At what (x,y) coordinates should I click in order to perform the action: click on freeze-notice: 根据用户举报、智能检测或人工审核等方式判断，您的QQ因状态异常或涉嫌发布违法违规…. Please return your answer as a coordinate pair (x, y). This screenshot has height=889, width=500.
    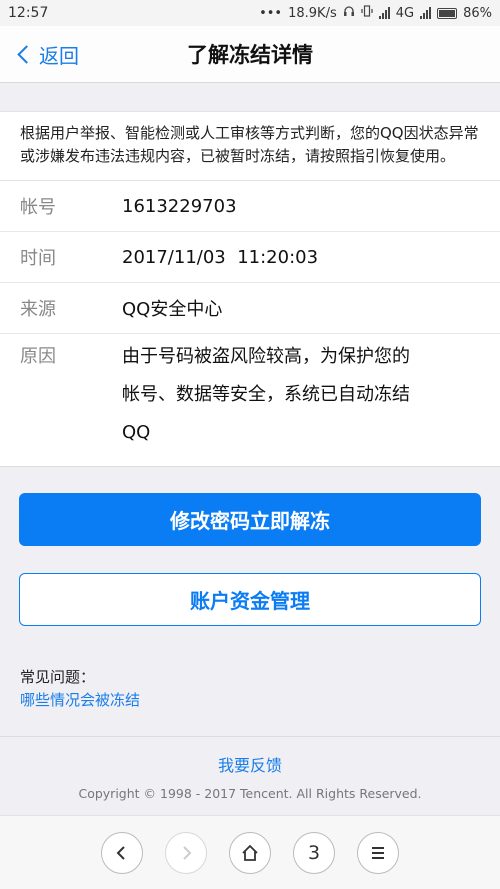
    Looking at the image, I should click on (250, 146).